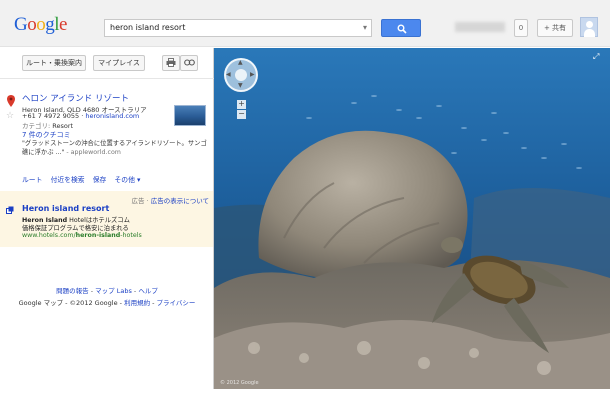 Image resolution: width=610 pixels, height=400 pixels. Describe the element at coordinates (46, 135) in the screenshot. I see `reviews-link: 7 件のクチコミ` at that location.